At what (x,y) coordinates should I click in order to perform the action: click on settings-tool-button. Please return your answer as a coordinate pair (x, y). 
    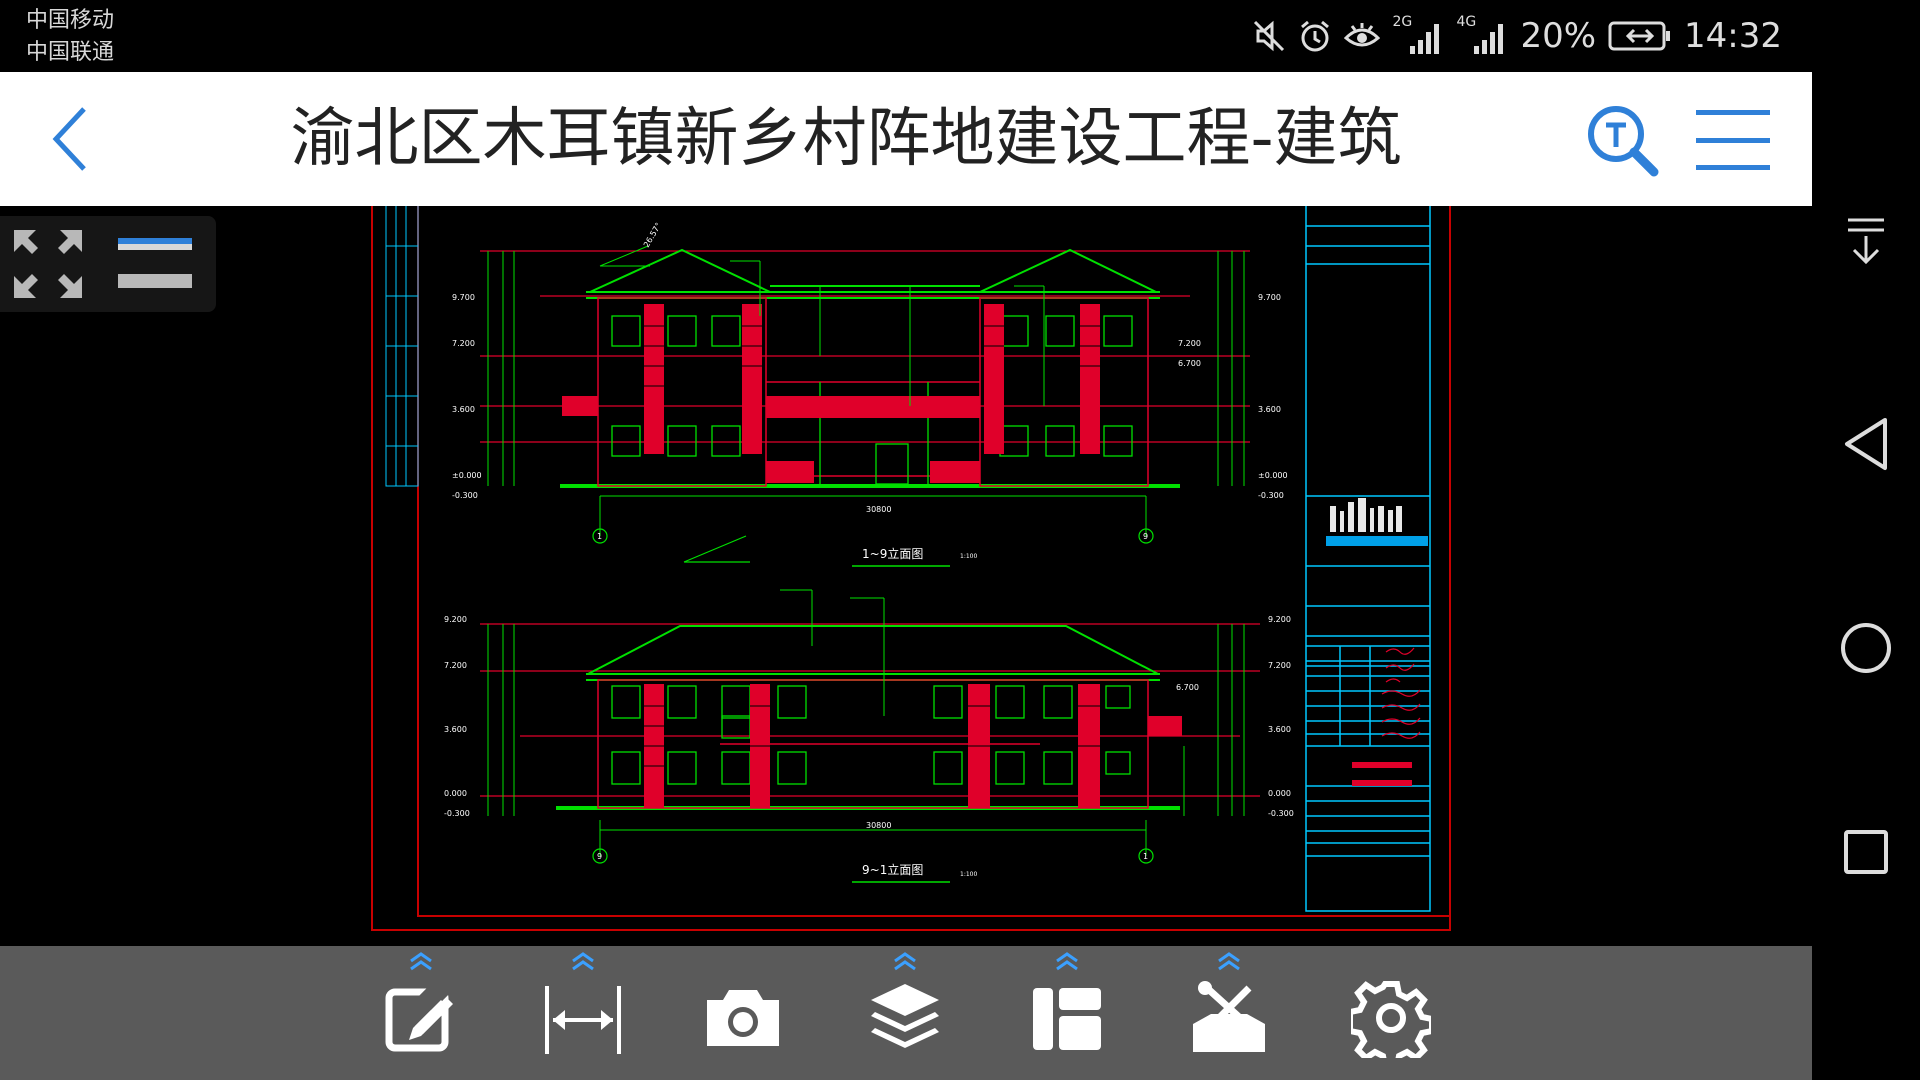
    Looking at the image, I should click on (1391, 1013).